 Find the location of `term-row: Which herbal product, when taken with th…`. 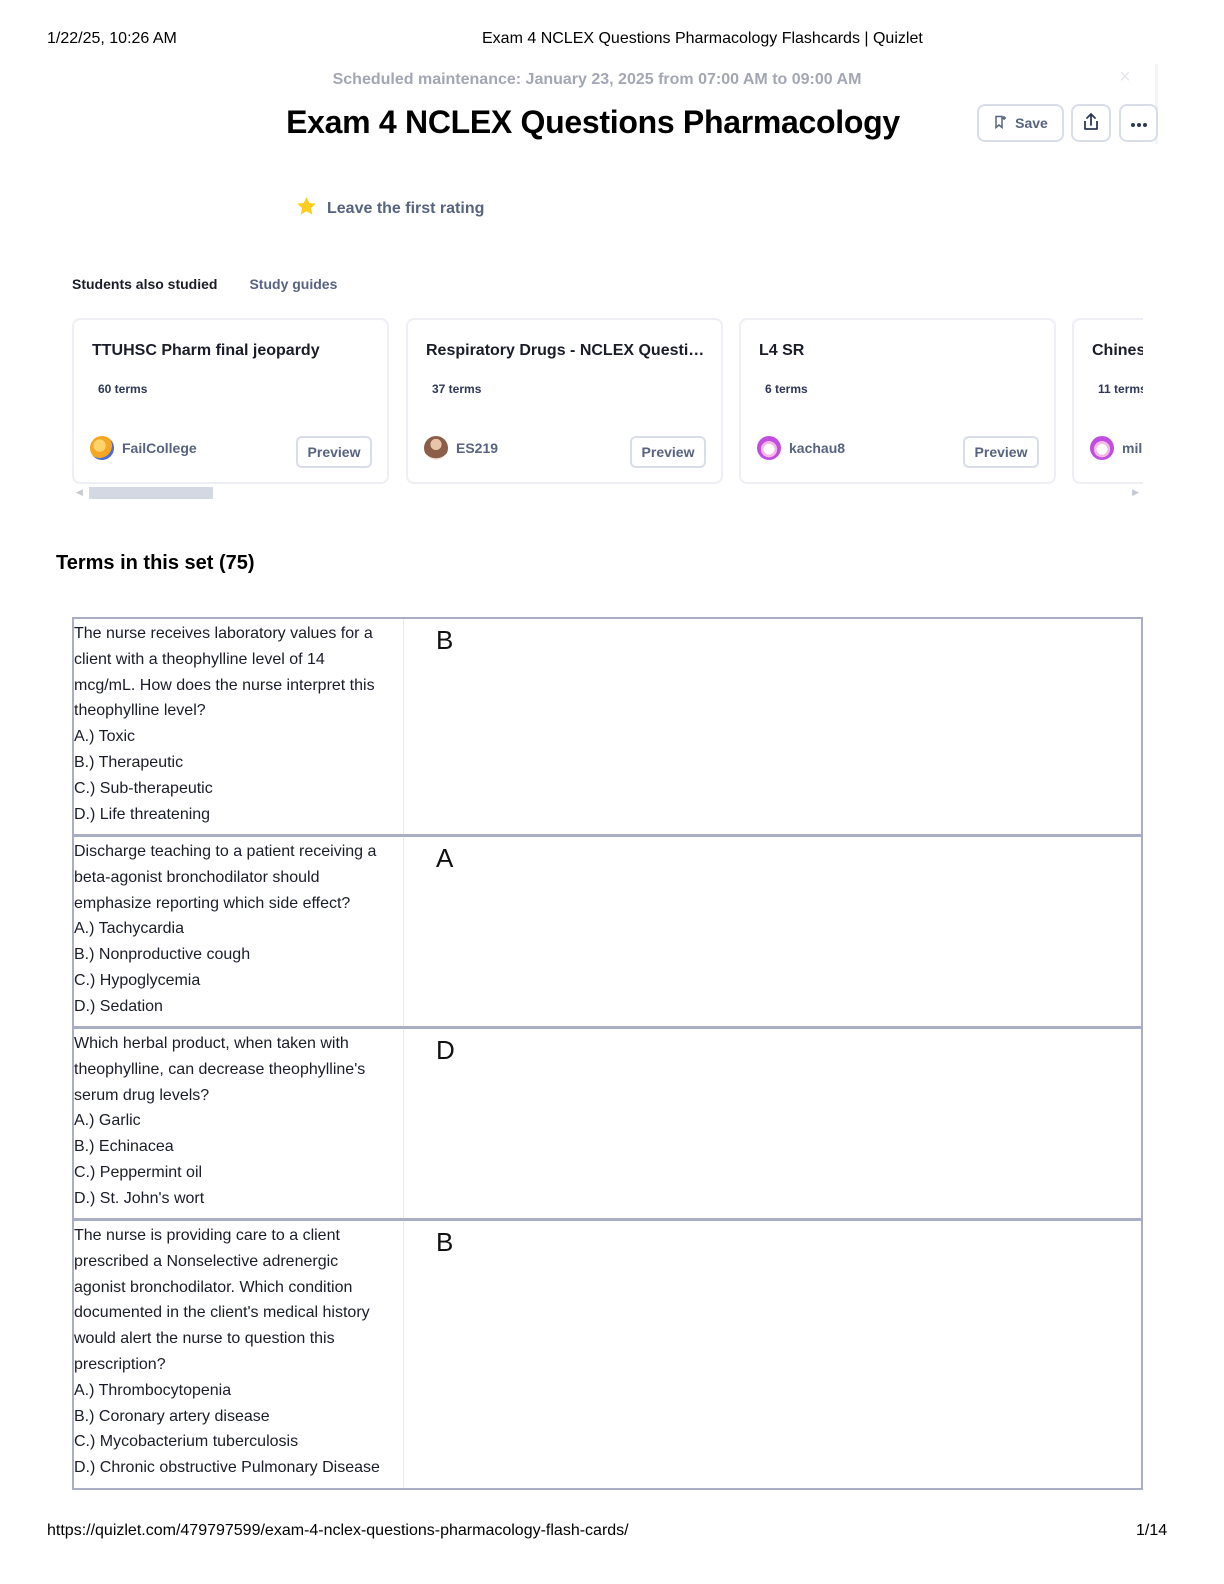

term-row: Which herbal product, when taken with th… is located at coordinates (607, 1123).